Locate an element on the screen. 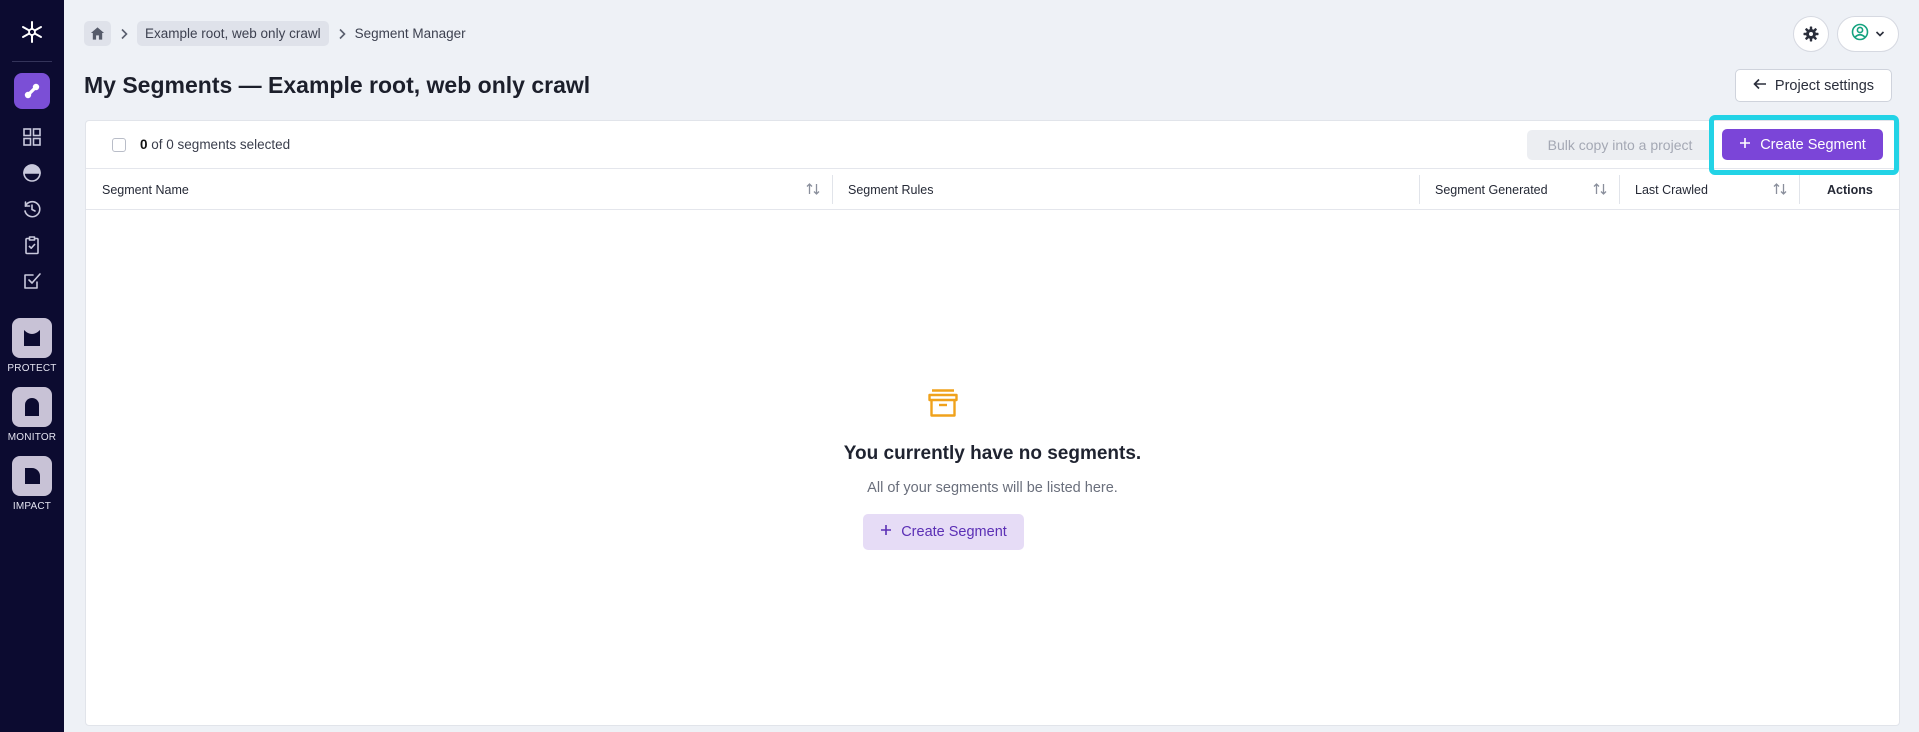  select-all-checkbox is located at coordinates (119, 145).